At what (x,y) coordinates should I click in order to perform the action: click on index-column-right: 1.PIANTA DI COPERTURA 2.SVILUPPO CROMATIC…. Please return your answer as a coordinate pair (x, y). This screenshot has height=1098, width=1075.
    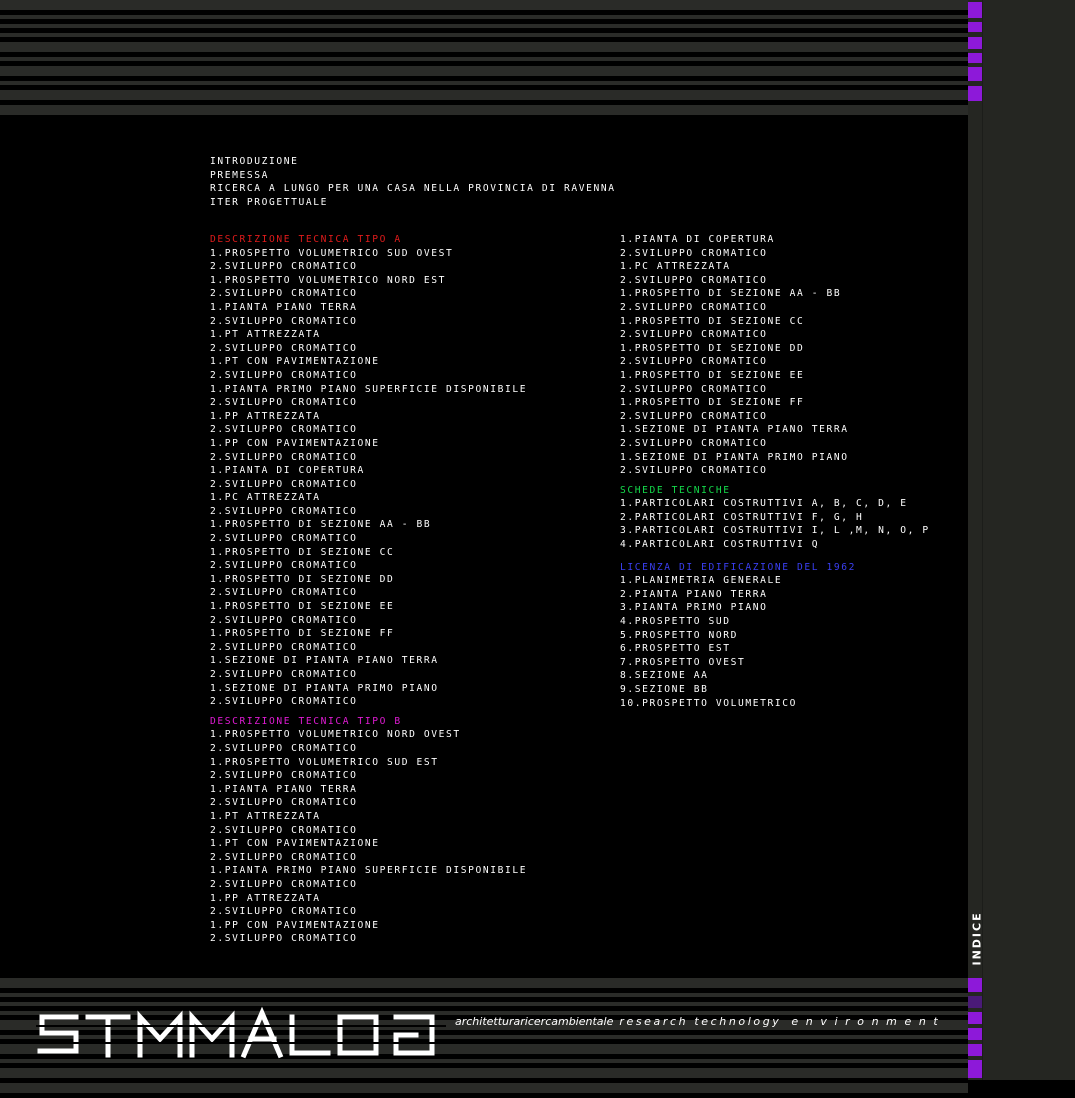
    Looking at the image, I should click on (775, 471).